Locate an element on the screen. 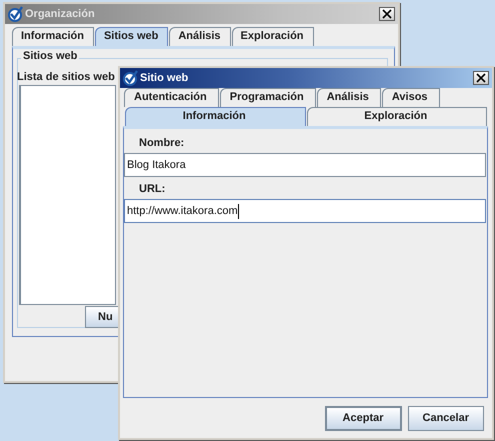 The width and height of the screenshot is (495, 441). group-title: Sitios web is located at coordinates (50, 56).